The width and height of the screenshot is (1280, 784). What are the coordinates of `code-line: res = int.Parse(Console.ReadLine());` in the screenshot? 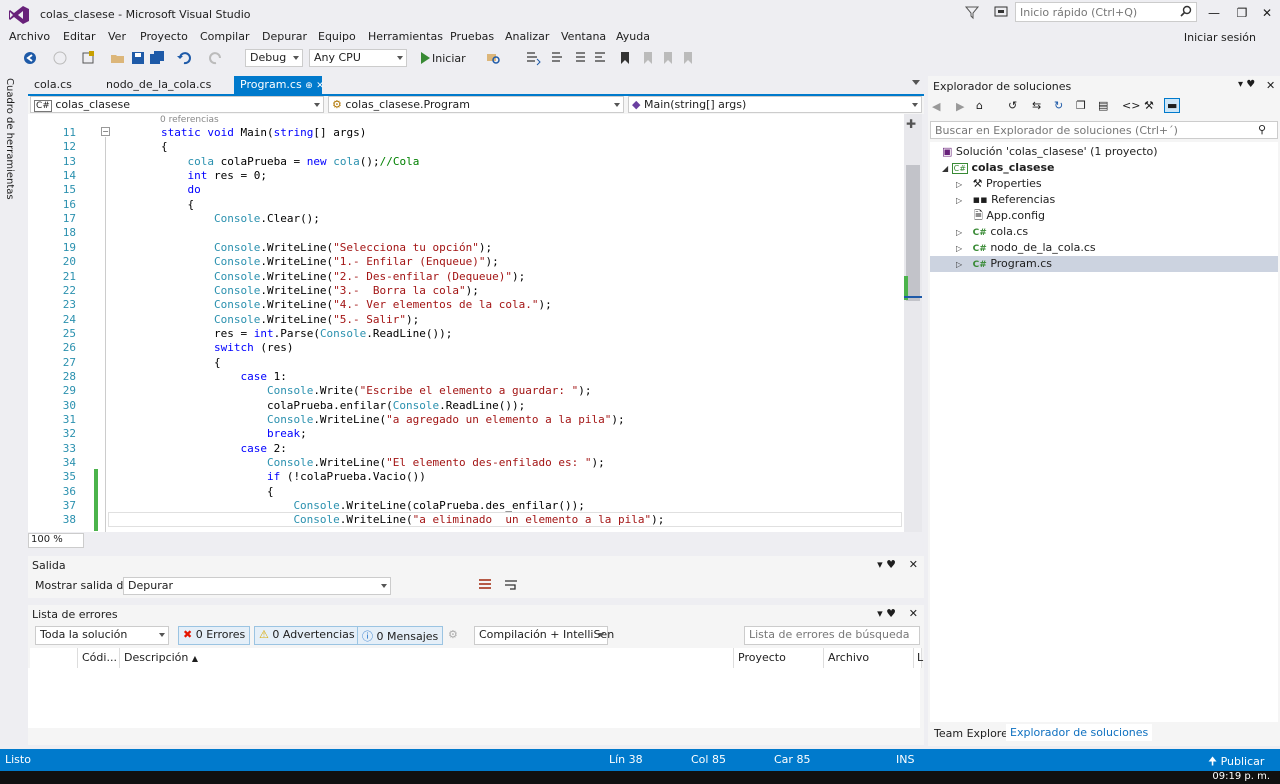 It's located at (503, 334).